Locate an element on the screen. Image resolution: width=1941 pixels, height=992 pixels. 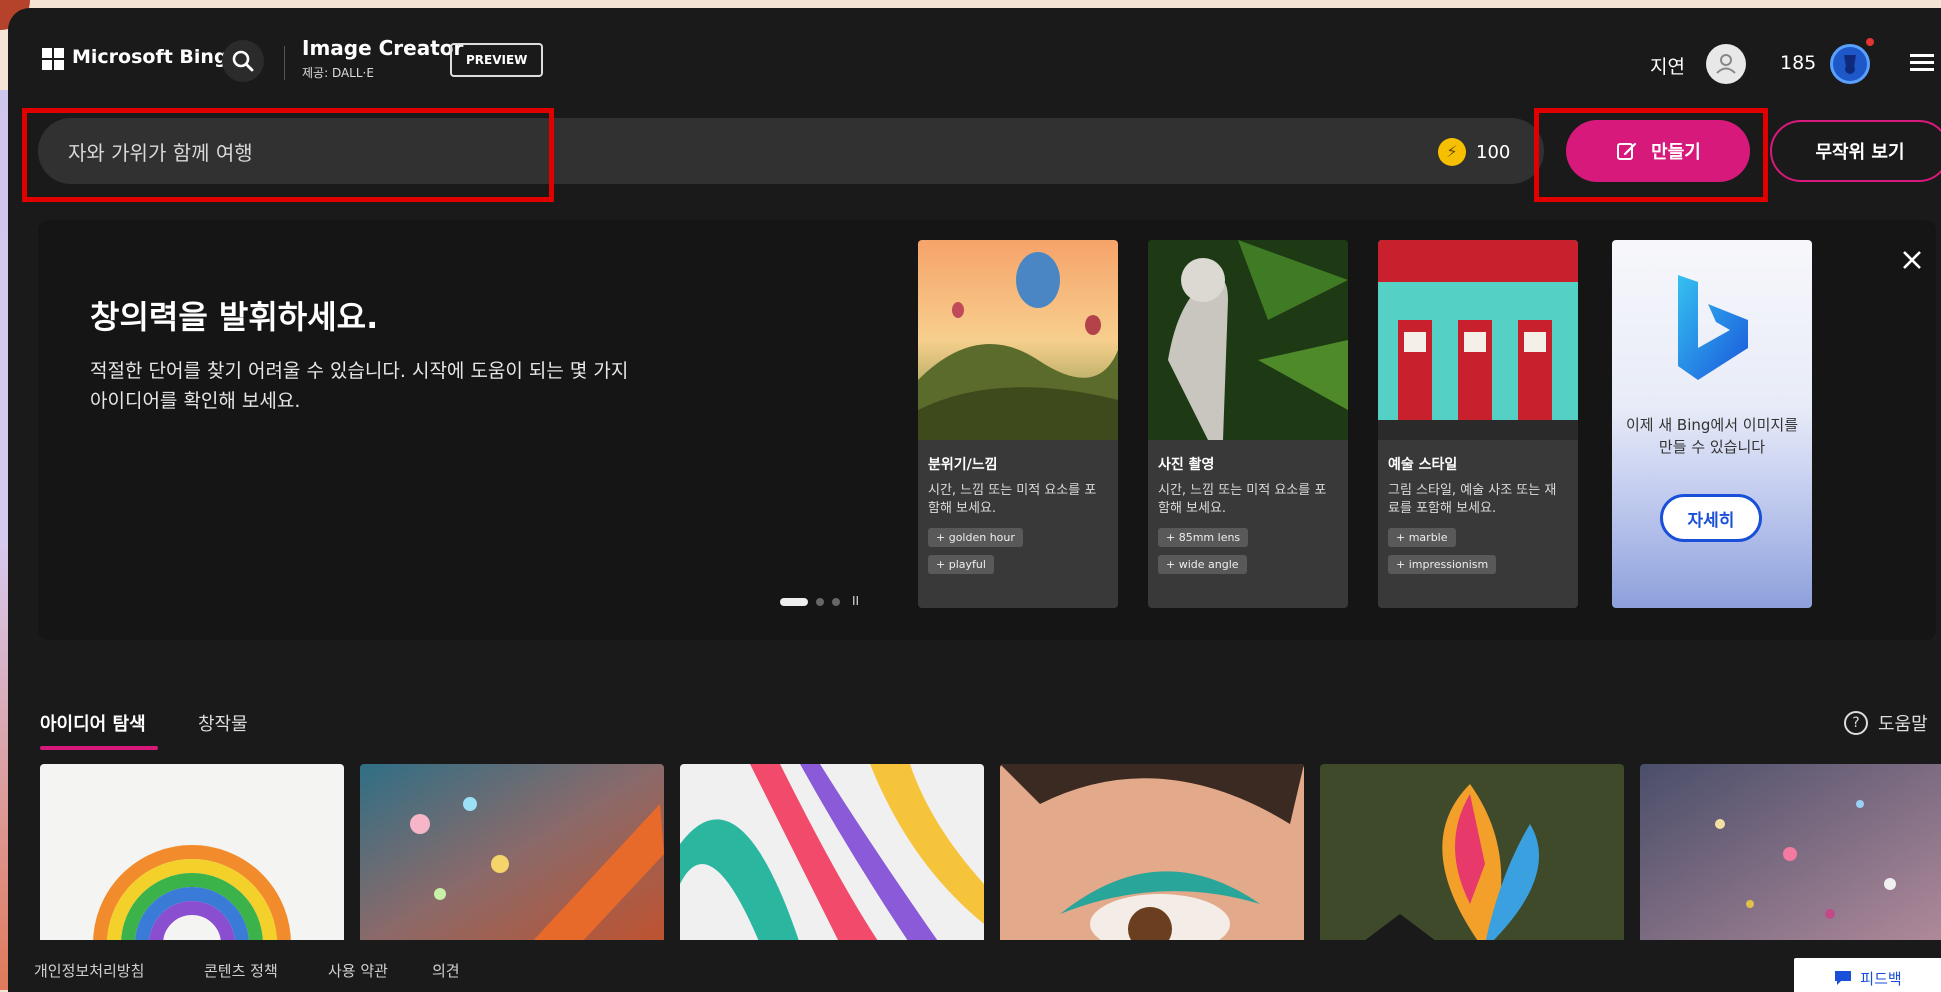
keyword-chip: + playful is located at coordinates (961, 564).